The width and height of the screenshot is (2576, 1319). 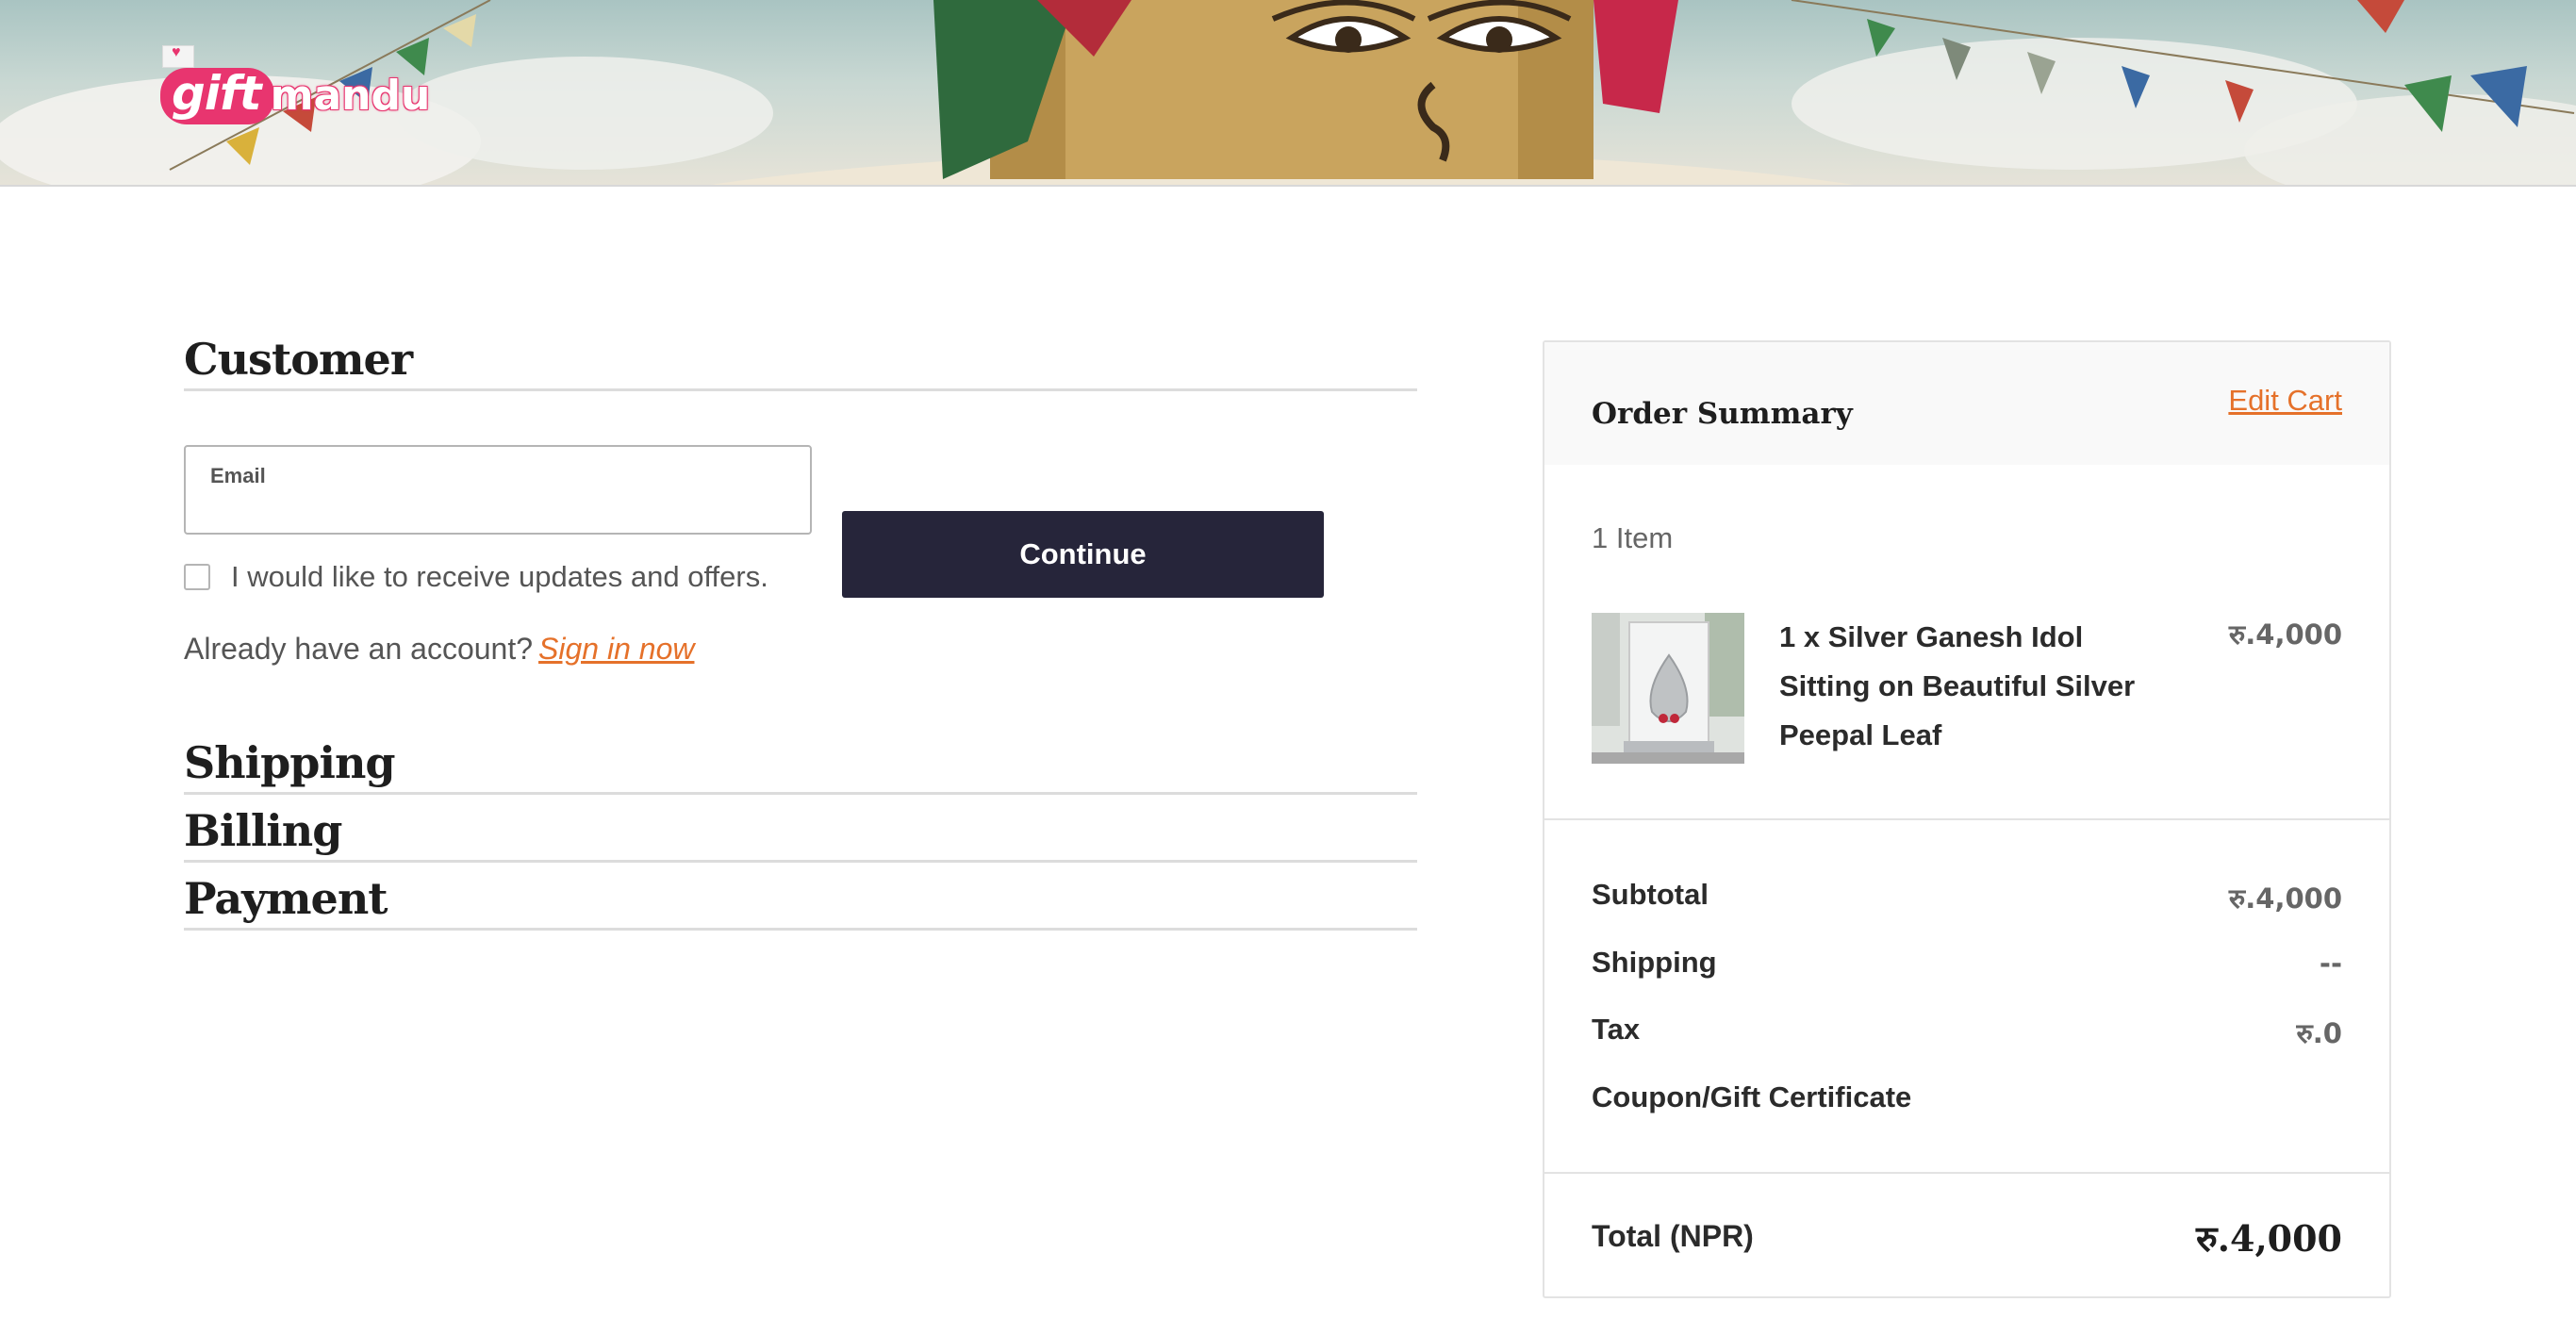 What do you see at coordinates (2319, 1033) in the screenshot?
I see `tax-value: रु.0` at bounding box center [2319, 1033].